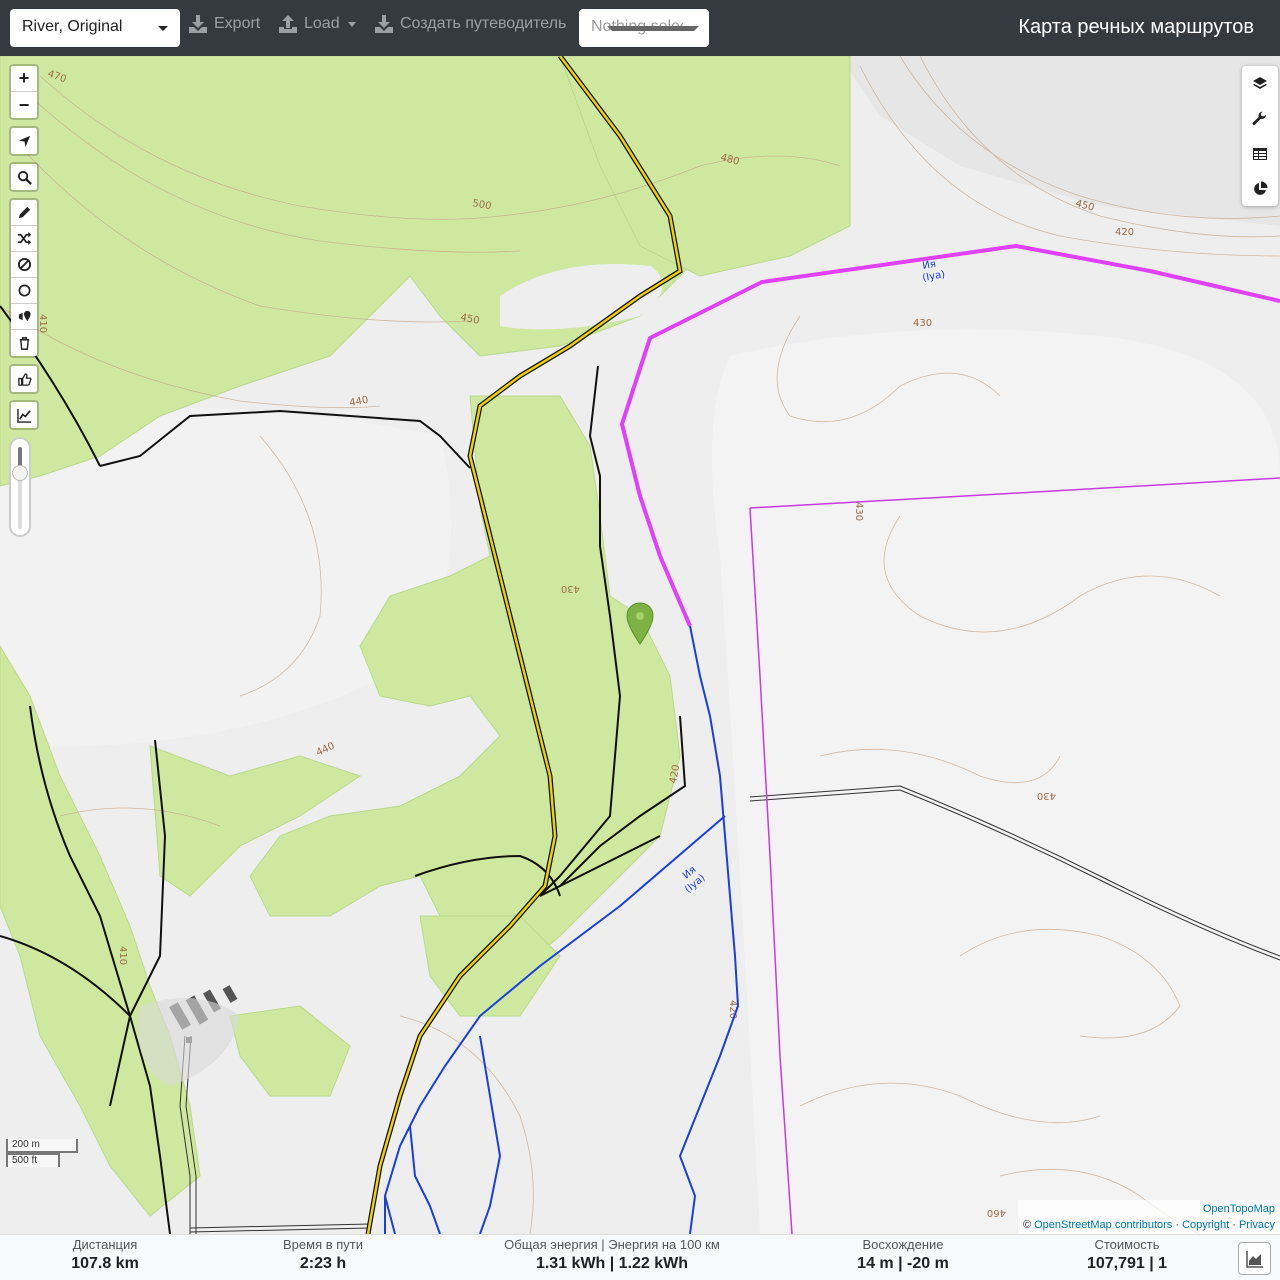 Image resolution: width=1280 pixels, height=1280 pixels. Describe the element at coordinates (1127, 1244) in the screenshot. I see `stat-label: Стоимость` at that location.